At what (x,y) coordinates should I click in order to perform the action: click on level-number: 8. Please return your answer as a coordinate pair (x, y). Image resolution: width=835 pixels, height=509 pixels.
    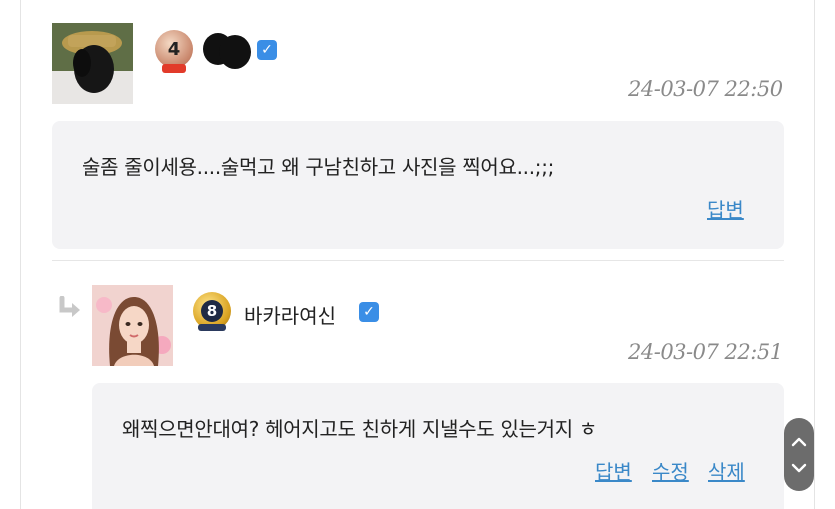
    Looking at the image, I should click on (212, 311).